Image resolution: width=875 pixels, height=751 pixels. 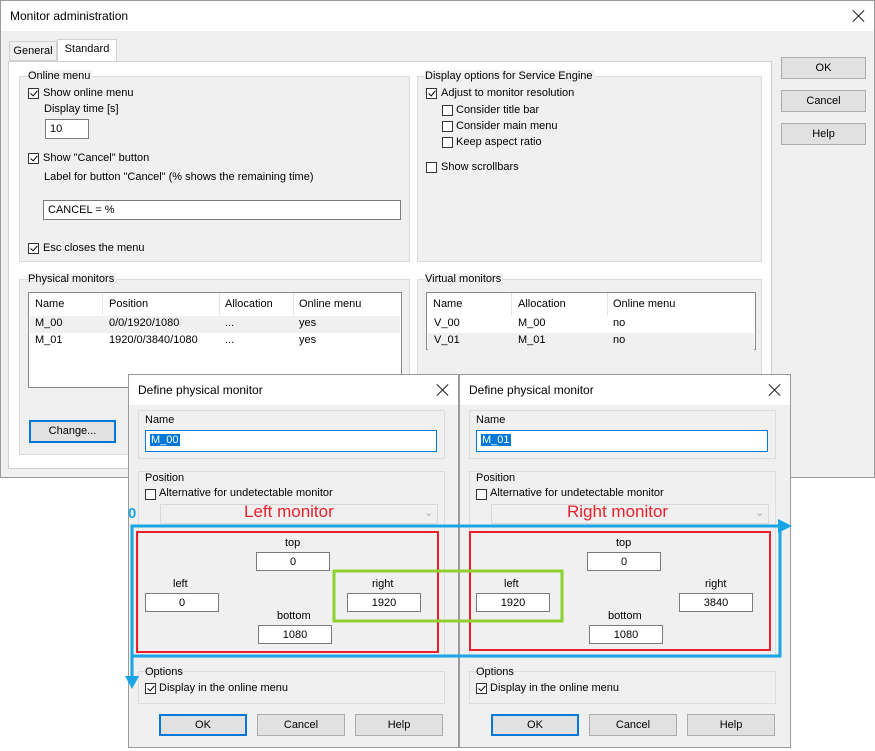 What do you see at coordinates (448, 596) in the screenshot?
I see `boundary-green-frame` at bounding box center [448, 596].